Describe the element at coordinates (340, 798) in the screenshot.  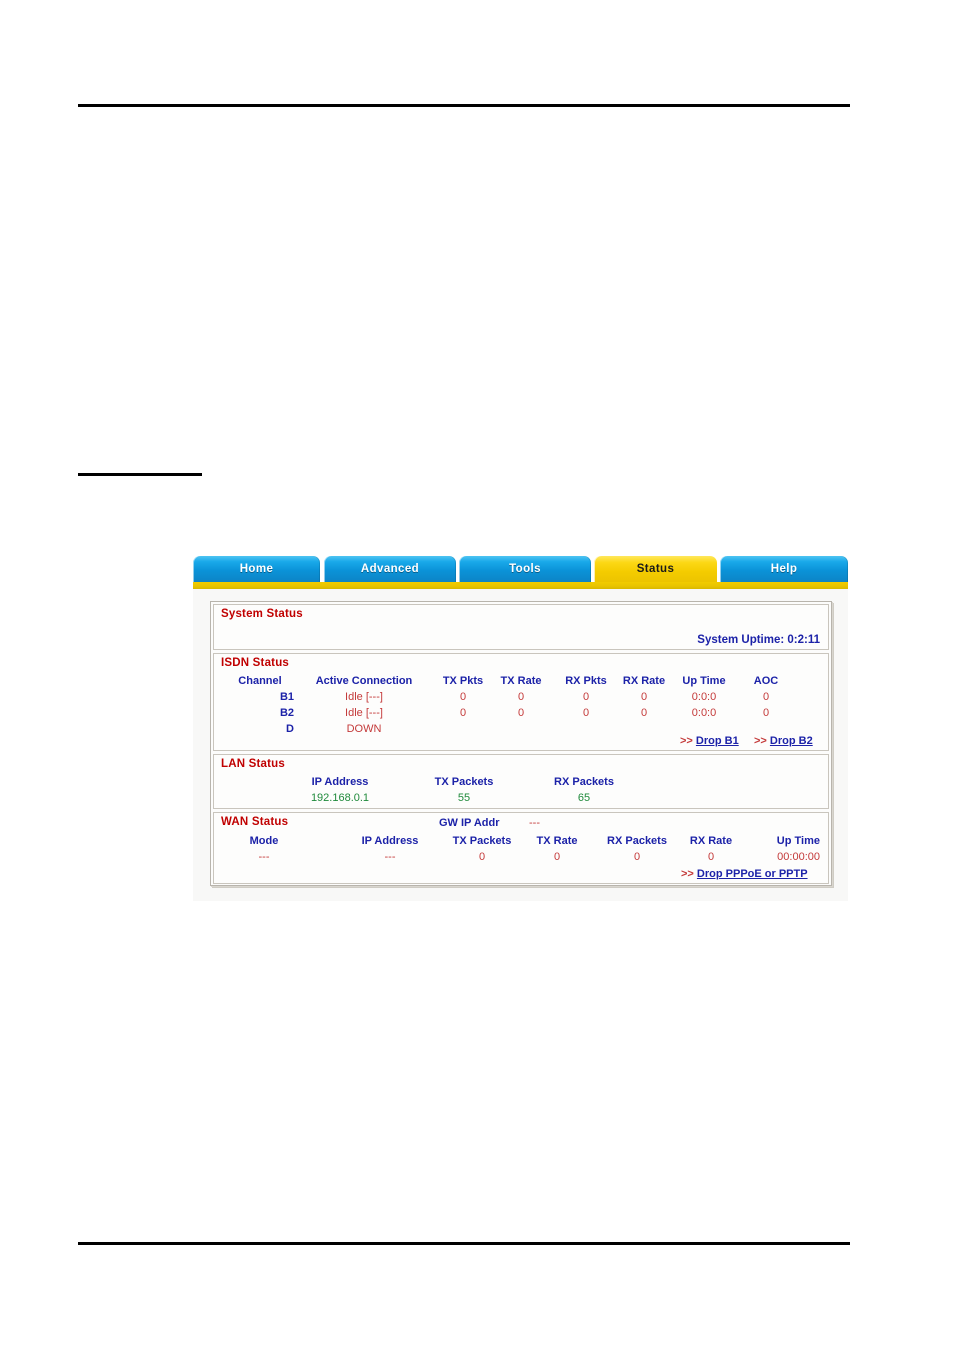
I see `lan-value-ip-address: 192.168.0.1` at that location.